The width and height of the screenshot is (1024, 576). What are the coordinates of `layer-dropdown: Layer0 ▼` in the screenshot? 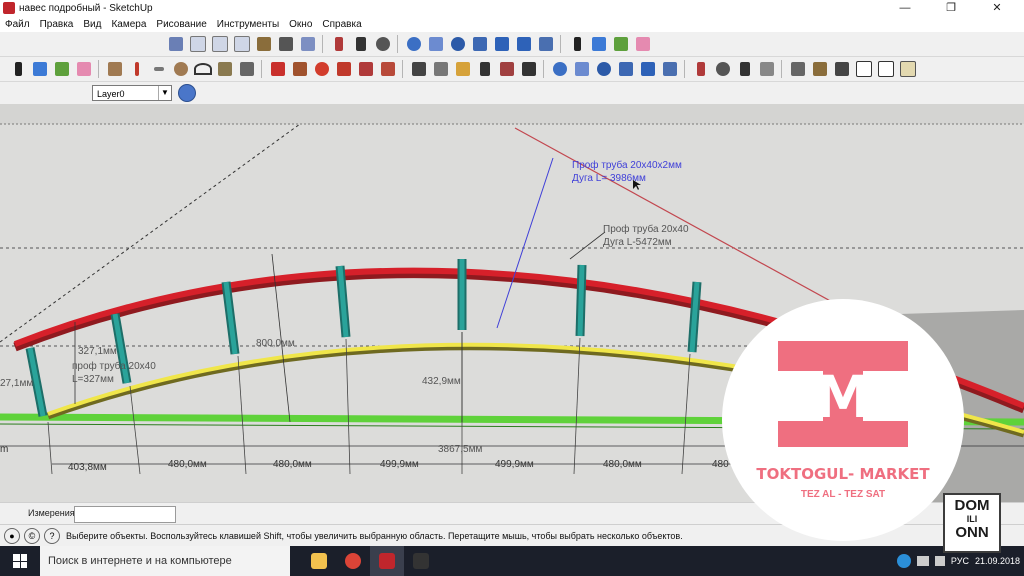 It's located at (132, 93).